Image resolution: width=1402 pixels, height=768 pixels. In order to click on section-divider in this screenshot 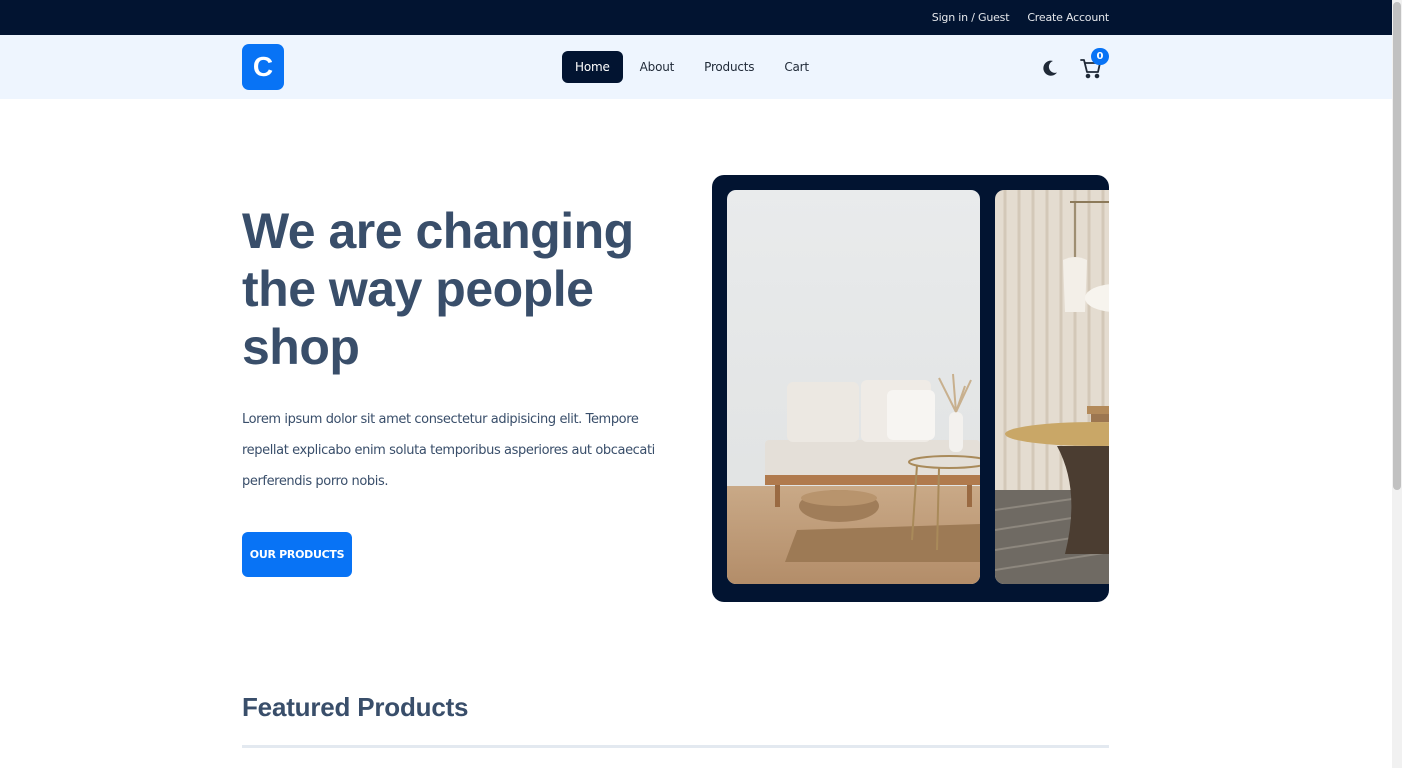, I will do `click(675, 746)`.